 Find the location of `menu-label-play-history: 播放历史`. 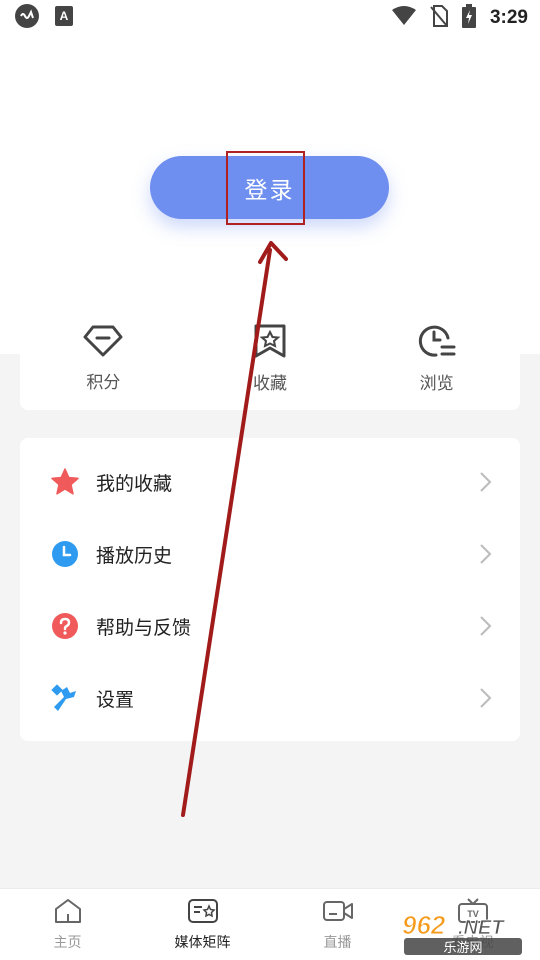

menu-label-play-history: 播放历史 is located at coordinates (134, 555).